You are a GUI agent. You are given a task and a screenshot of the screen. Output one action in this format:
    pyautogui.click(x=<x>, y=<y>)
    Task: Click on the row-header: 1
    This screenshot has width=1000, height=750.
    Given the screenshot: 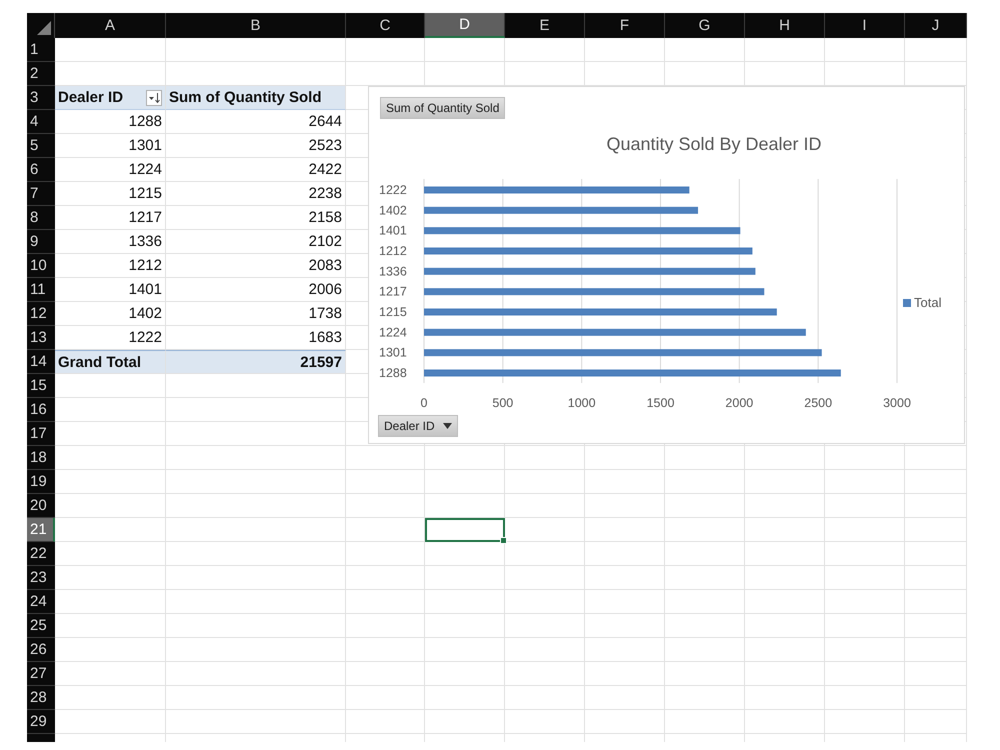 What is the action you would take?
    pyautogui.click(x=41, y=50)
    